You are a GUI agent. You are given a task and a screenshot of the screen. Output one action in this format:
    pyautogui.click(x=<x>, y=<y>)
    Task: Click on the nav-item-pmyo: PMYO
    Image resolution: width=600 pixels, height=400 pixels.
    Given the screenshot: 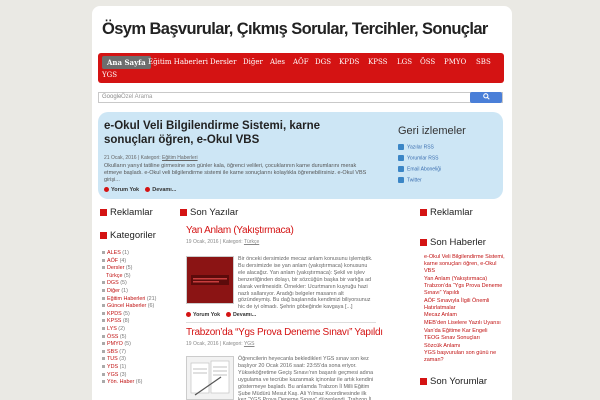 What is the action you would take?
    pyautogui.click(x=455, y=62)
    